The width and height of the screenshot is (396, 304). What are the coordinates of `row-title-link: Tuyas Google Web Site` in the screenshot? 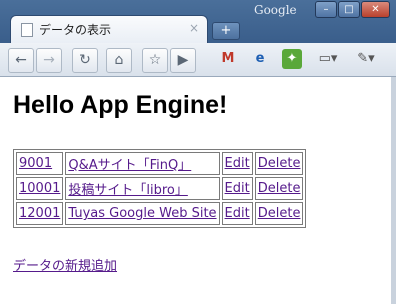 It's located at (142, 213).